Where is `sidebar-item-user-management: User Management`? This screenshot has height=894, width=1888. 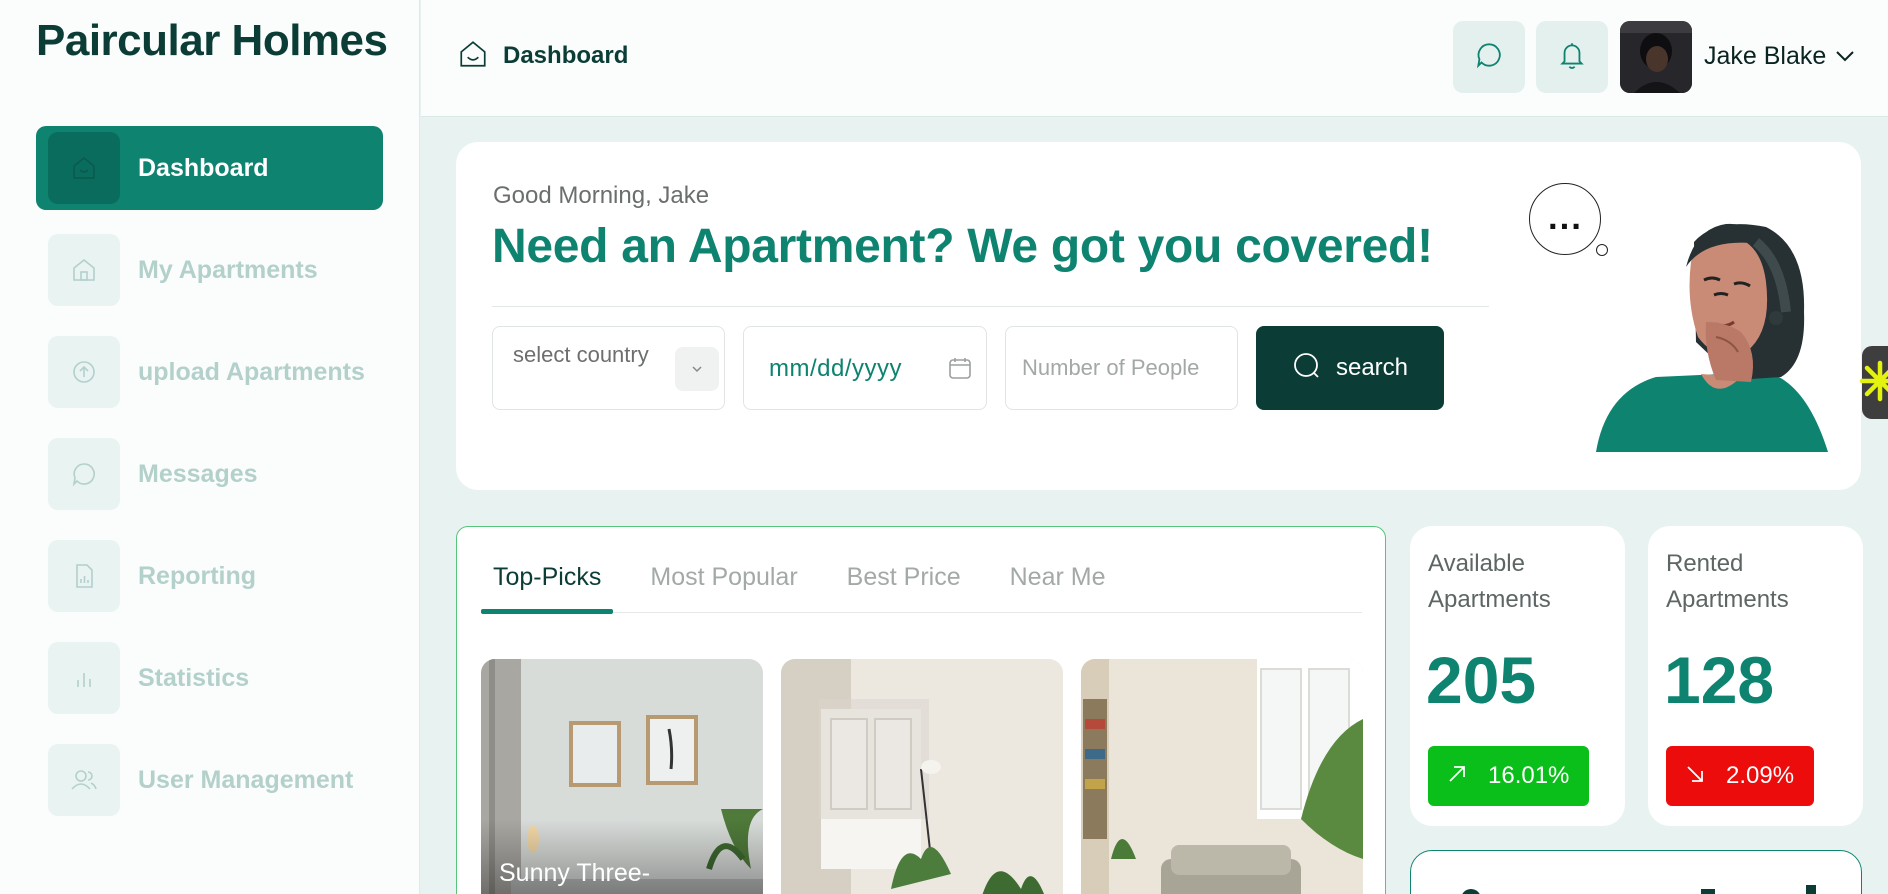 sidebar-item-user-management: User Management is located at coordinates (209, 780).